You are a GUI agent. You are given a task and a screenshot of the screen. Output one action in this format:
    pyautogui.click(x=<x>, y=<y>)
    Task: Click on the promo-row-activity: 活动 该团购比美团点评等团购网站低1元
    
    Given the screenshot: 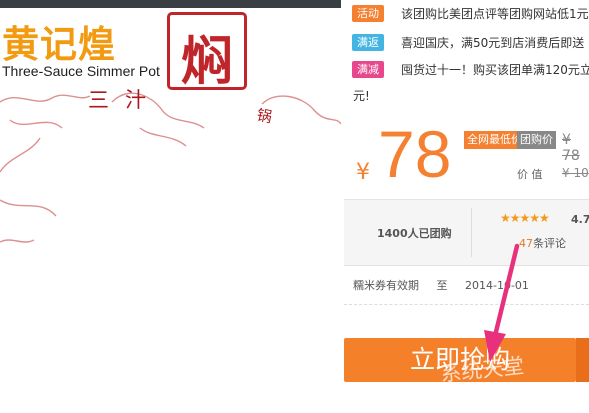 What is the action you would take?
    pyautogui.click(x=465, y=15)
    